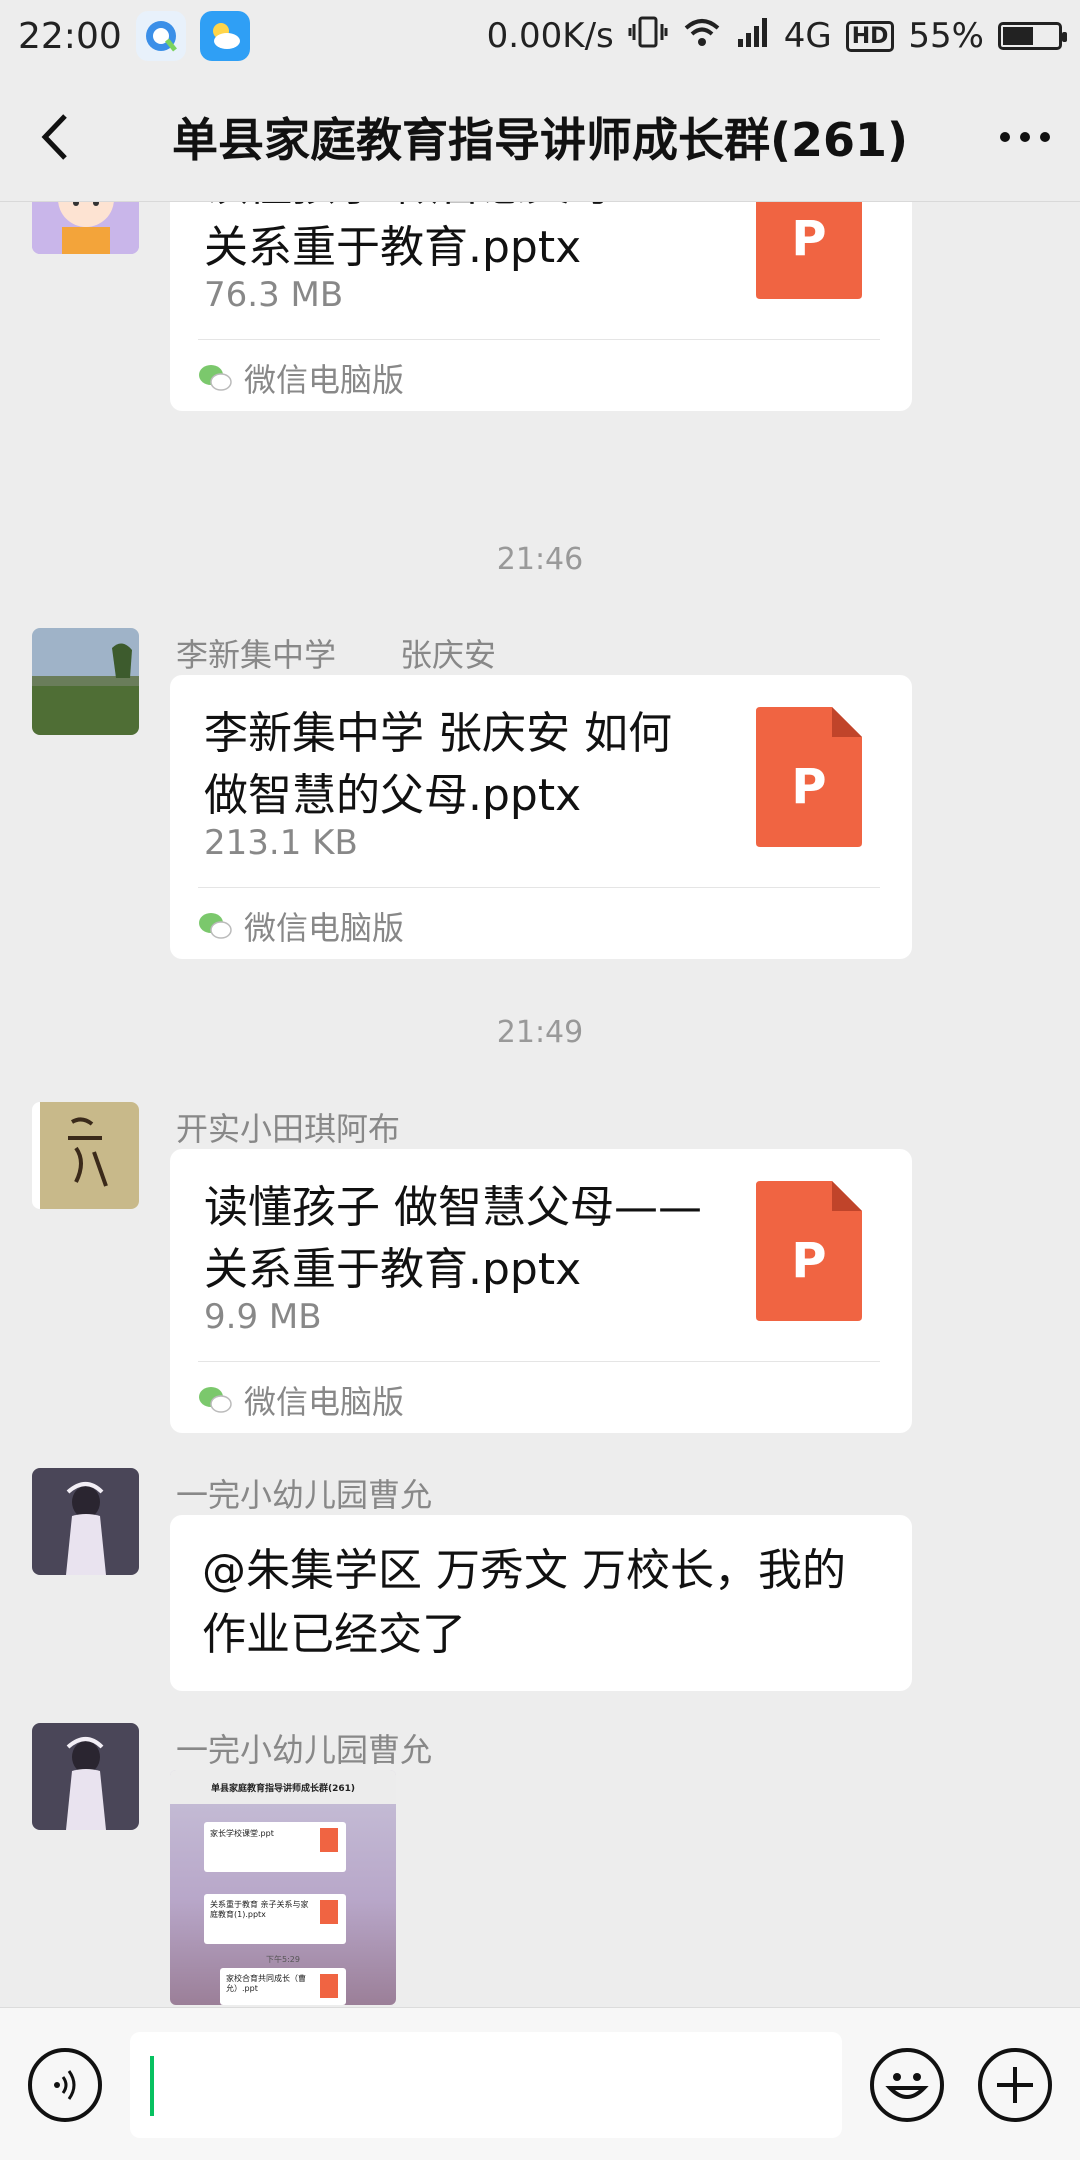 Image resolution: width=1080 pixels, height=2160 pixels. I want to click on network-type: 4G, so click(807, 36).